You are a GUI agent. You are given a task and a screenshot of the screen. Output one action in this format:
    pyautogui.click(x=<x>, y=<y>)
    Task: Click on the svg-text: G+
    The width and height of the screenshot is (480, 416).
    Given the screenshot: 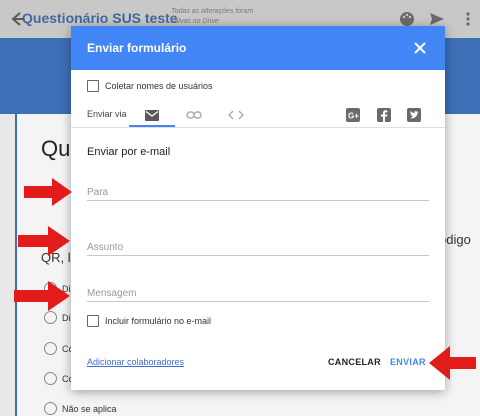 What is the action you would take?
    pyautogui.click(x=353, y=116)
    